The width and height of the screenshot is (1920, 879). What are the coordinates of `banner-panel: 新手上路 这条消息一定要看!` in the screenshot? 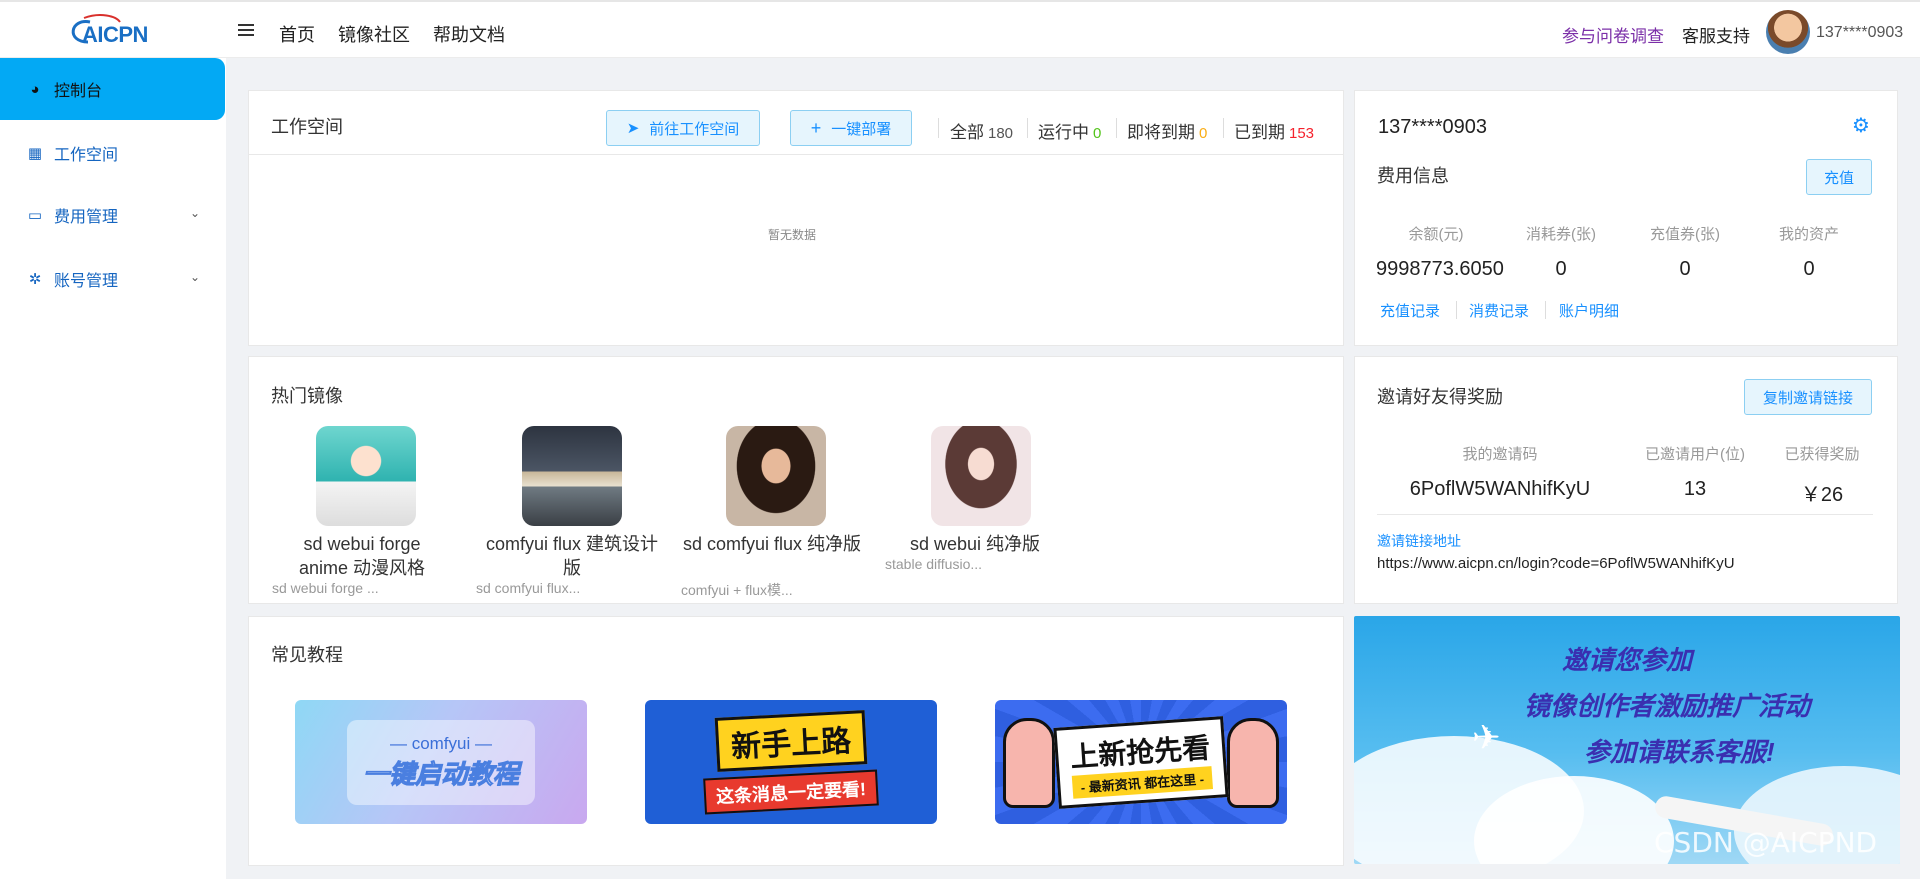 It's located at (791, 762).